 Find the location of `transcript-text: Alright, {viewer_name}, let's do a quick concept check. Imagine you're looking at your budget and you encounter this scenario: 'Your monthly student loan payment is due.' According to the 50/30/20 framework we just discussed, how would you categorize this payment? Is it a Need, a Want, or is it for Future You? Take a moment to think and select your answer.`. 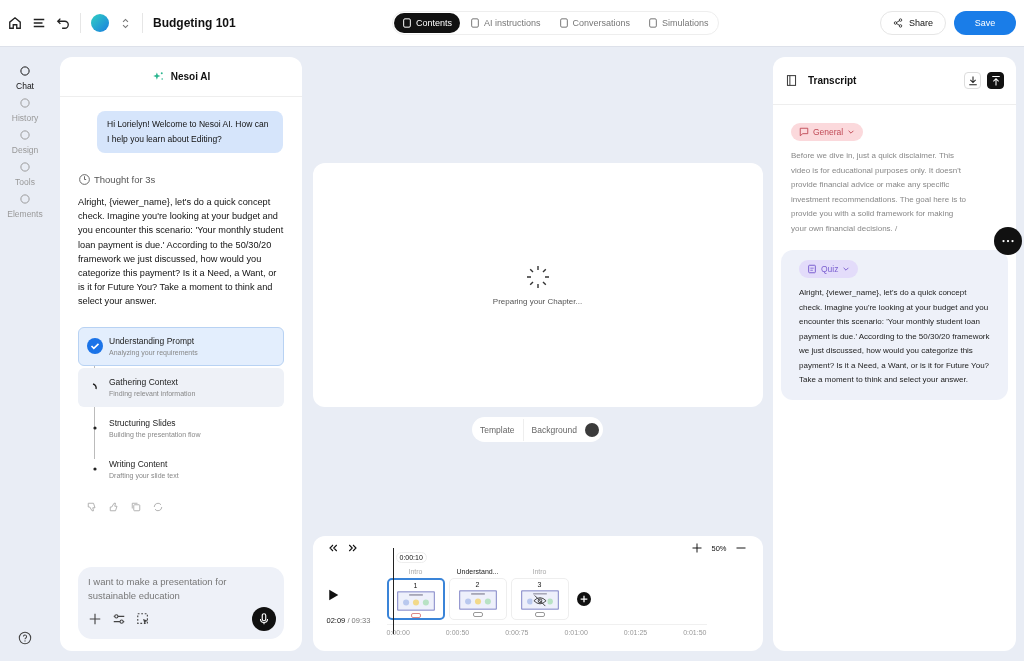

transcript-text: Alright, {viewer_name}, let's do a quick concept check. Imagine you're looking at your budget and you encounter this scenario: 'Your monthly student loan payment is due.' According to the 50/30/20 framework we just discussed, how would you categorize this payment? Is it a Need, a Want, or is it for Future You? Take a moment to think and select your answer. is located at coordinates (894, 336).